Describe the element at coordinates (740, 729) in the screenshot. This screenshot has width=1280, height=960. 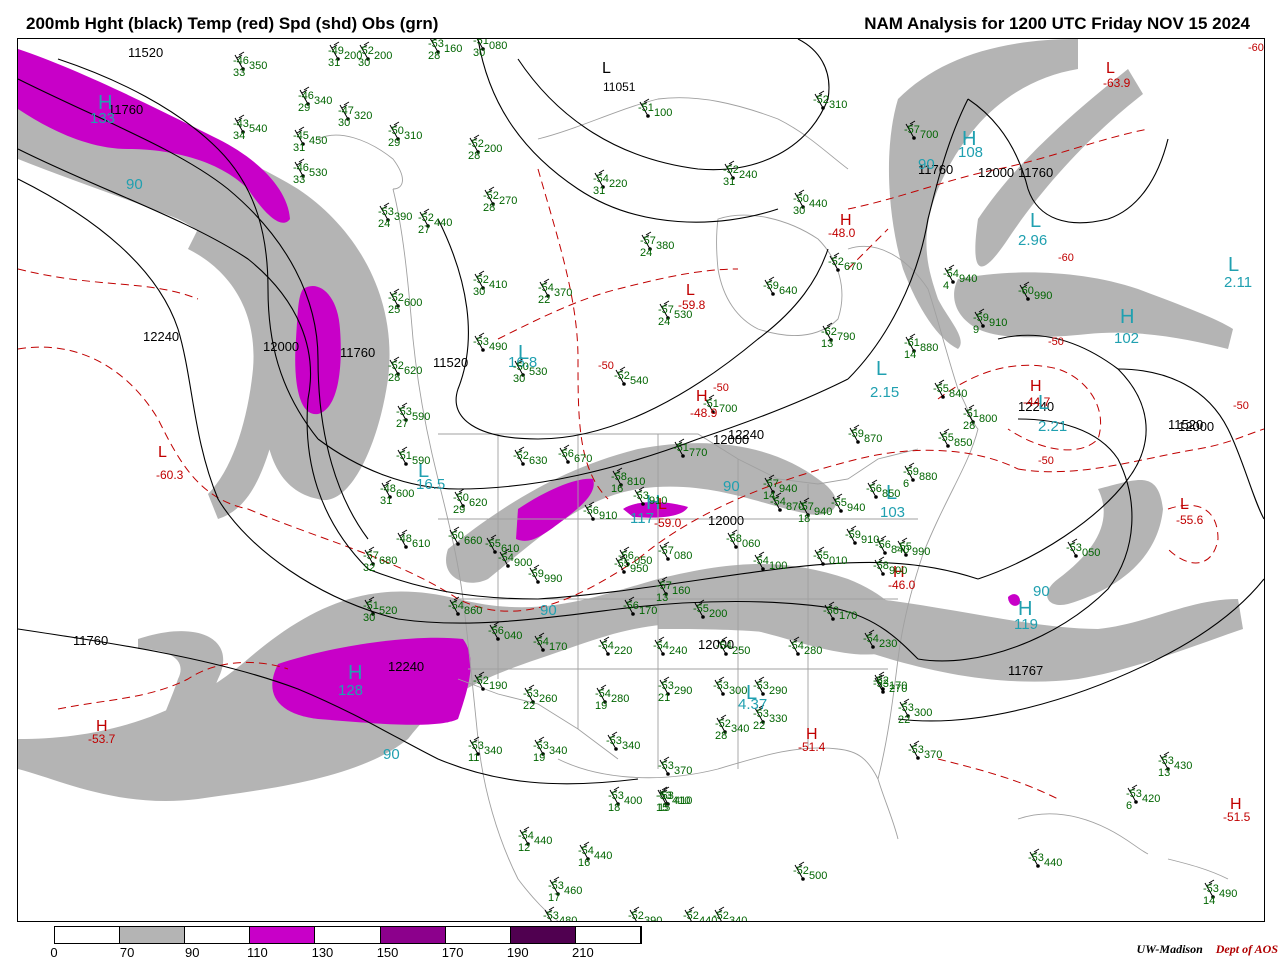
I see `obs-height: 340` at that location.